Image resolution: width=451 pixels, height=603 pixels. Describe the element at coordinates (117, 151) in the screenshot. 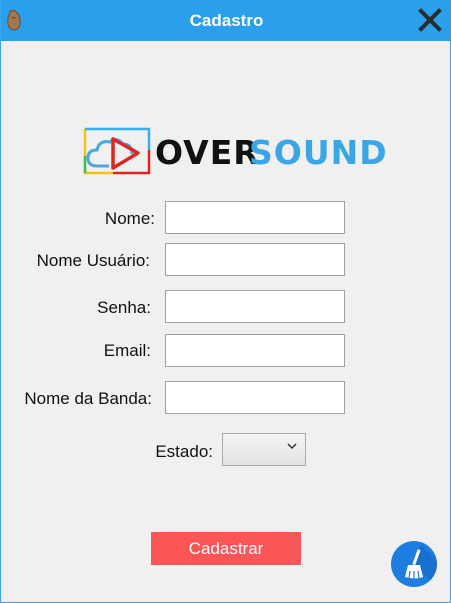

I see `logo-icon` at that location.